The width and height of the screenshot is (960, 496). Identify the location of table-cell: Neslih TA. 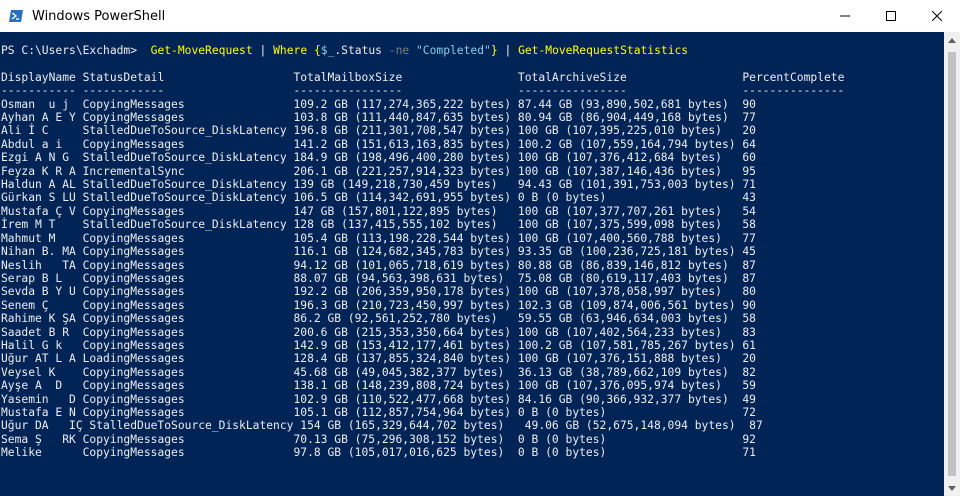
(42, 265).